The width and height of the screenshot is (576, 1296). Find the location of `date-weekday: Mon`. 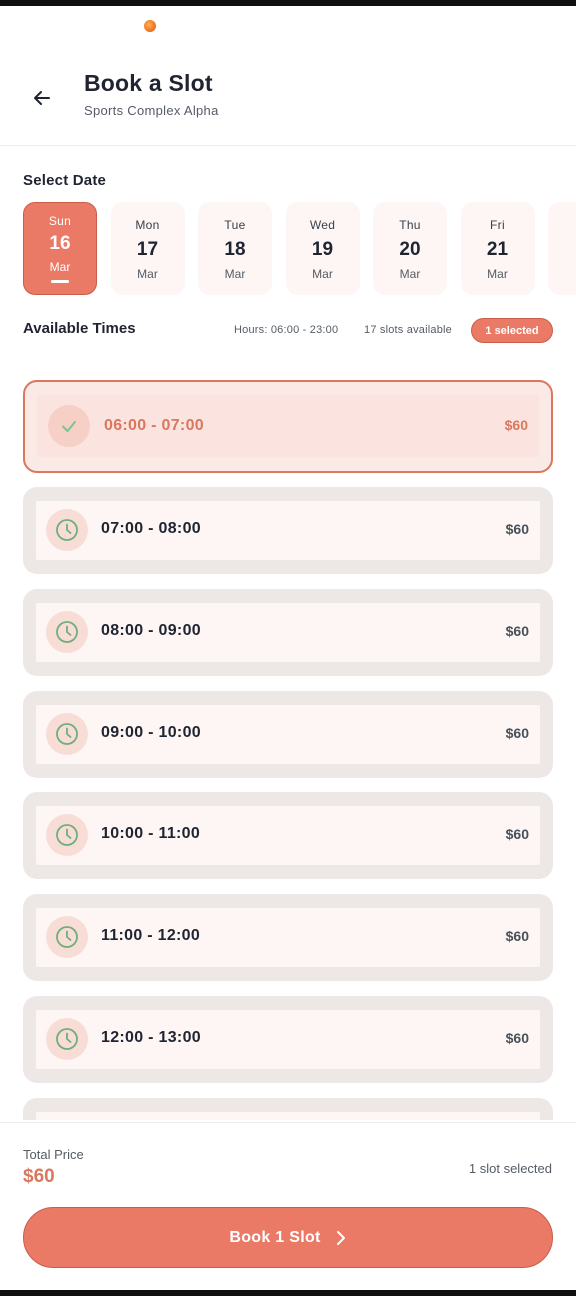

date-weekday: Mon is located at coordinates (147, 225).